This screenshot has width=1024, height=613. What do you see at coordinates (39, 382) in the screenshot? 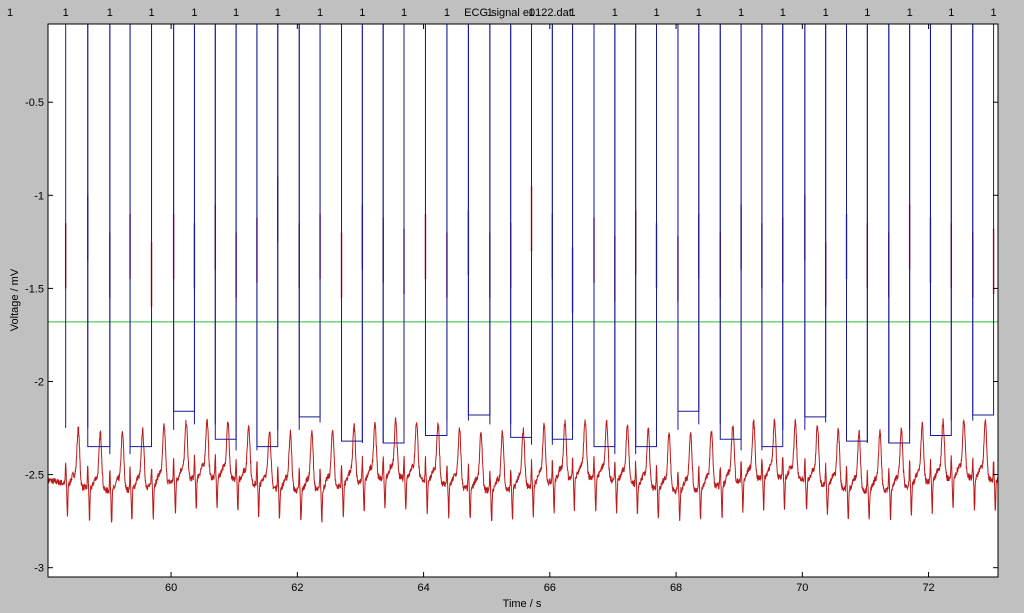
I see `y-tick-label: -2` at bounding box center [39, 382].